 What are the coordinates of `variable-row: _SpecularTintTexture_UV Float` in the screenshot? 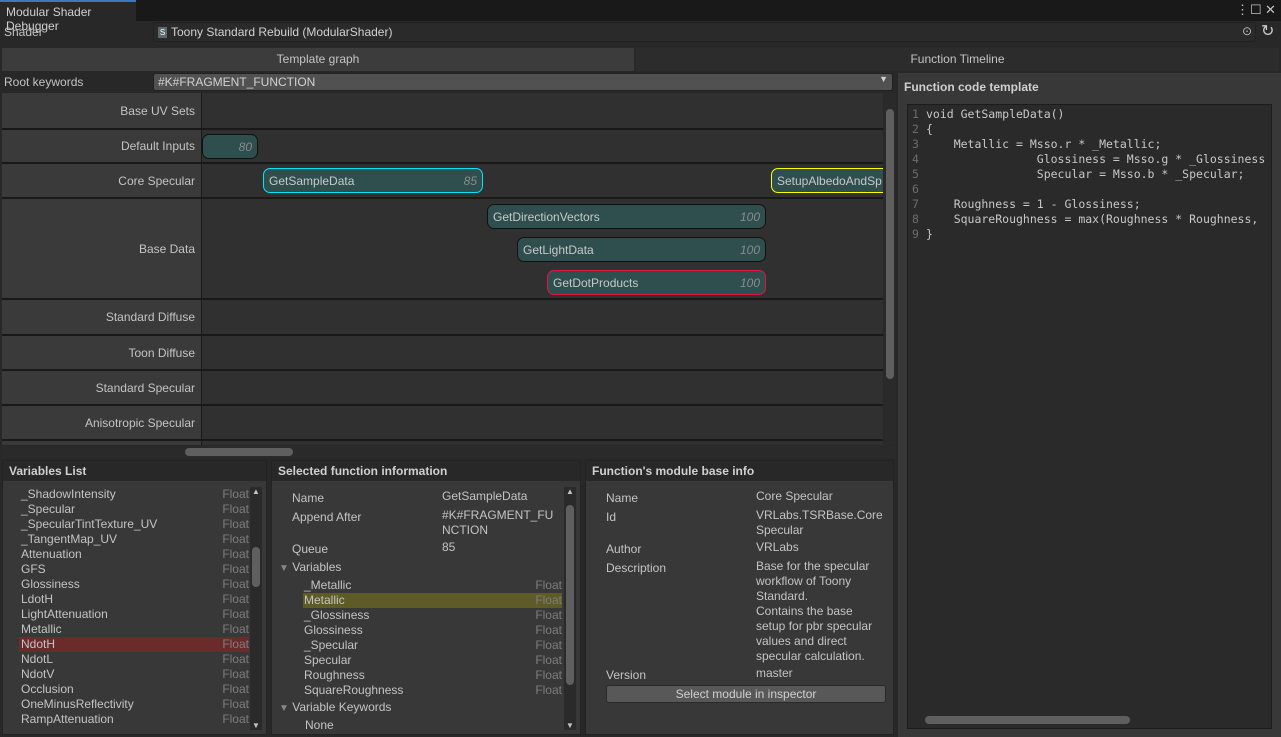 It's located at (134, 524).